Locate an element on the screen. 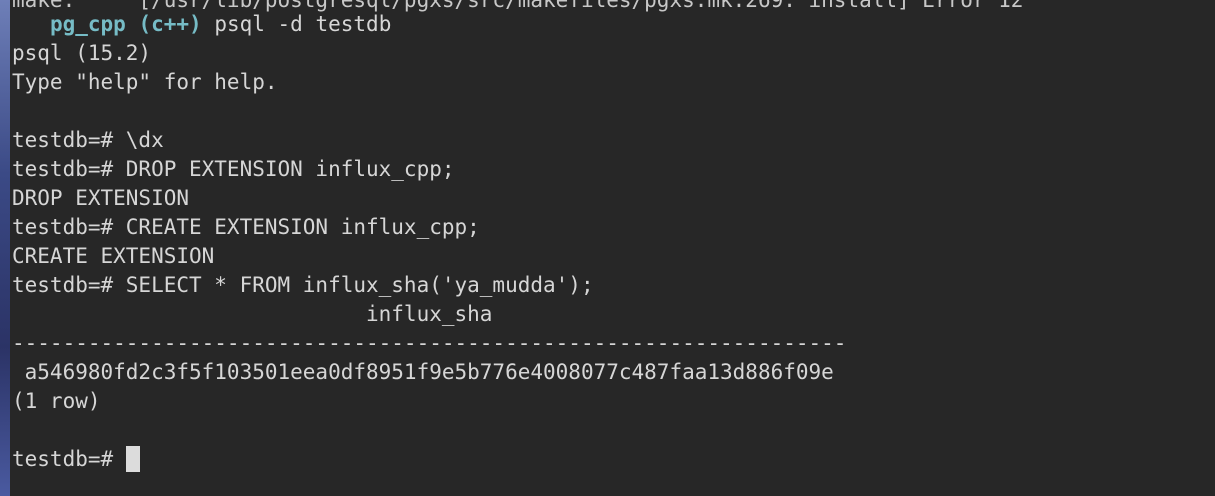  output-line: DROP EXTENSION is located at coordinates (101, 198).